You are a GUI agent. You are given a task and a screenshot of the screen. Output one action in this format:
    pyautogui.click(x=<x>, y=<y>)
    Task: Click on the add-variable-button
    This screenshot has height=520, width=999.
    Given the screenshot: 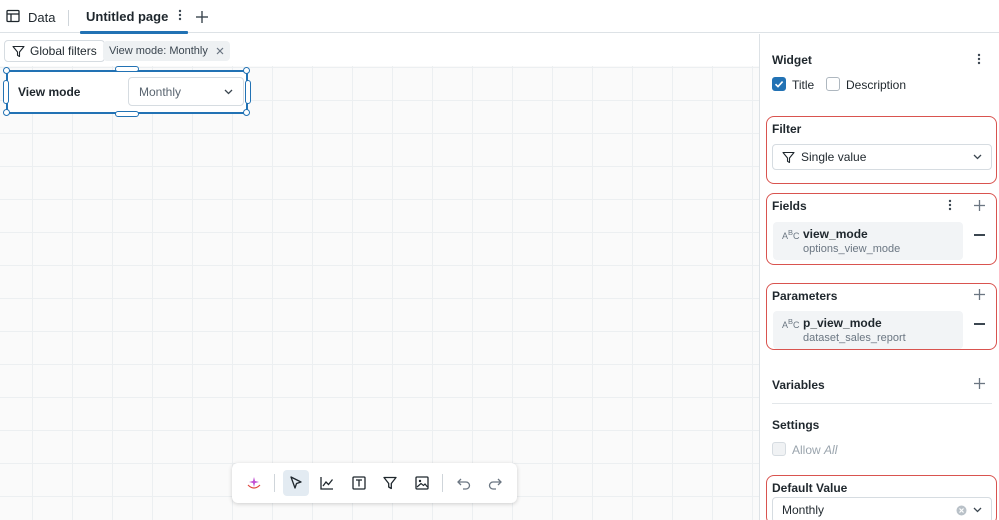 What is the action you would take?
    pyautogui.click(x=979, y=385)
    